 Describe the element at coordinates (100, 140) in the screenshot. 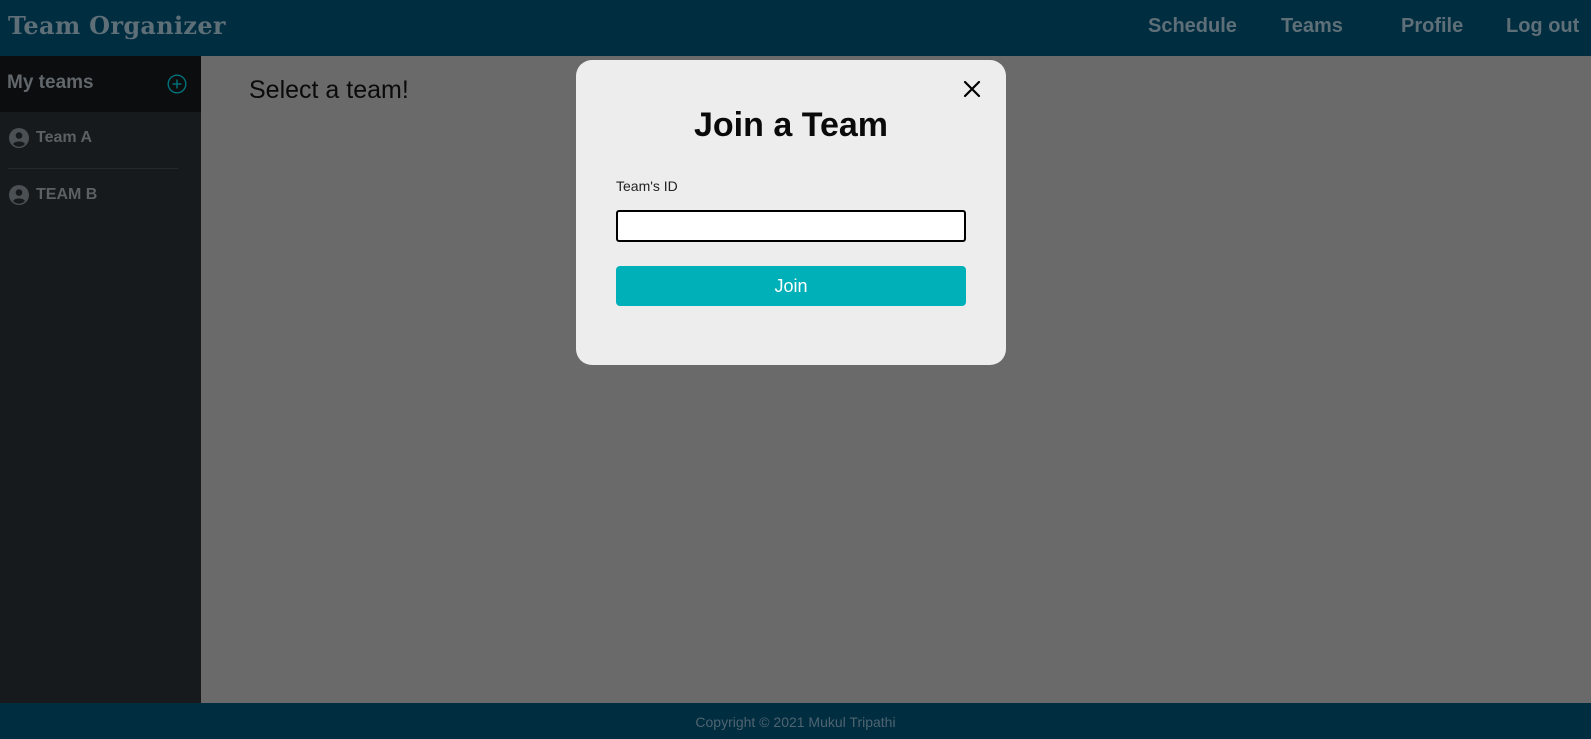

I see `sidebar-item-team-a: Team A` at that location.